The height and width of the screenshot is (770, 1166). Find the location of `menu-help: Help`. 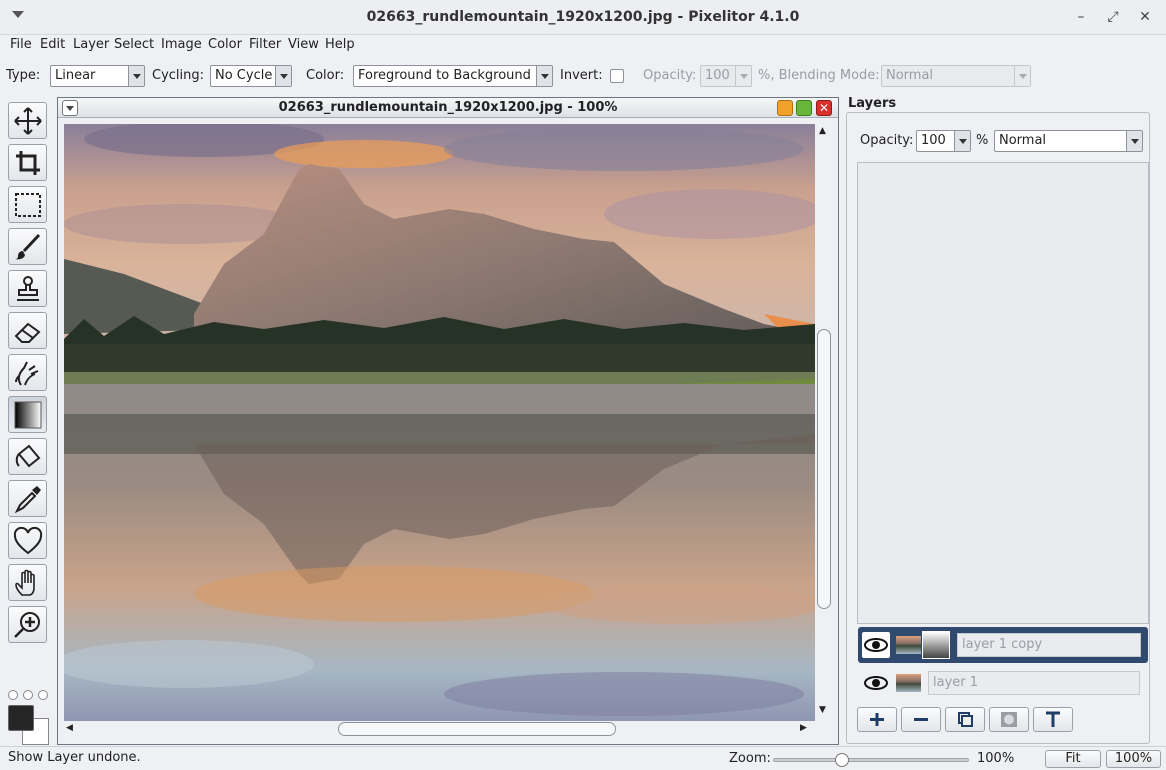

menu-help: Help is located at coordinates (340, 44).